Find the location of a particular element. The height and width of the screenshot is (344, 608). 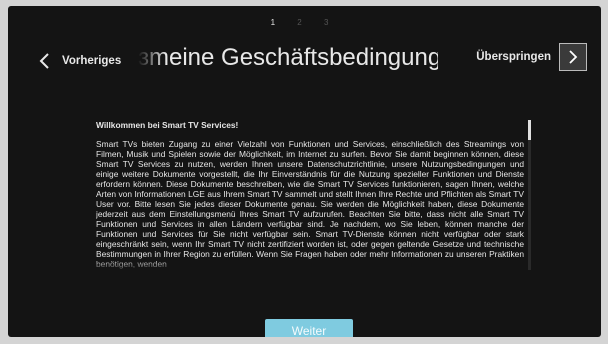

page-indicator-1: 1 is located at coordinates (278, 22).